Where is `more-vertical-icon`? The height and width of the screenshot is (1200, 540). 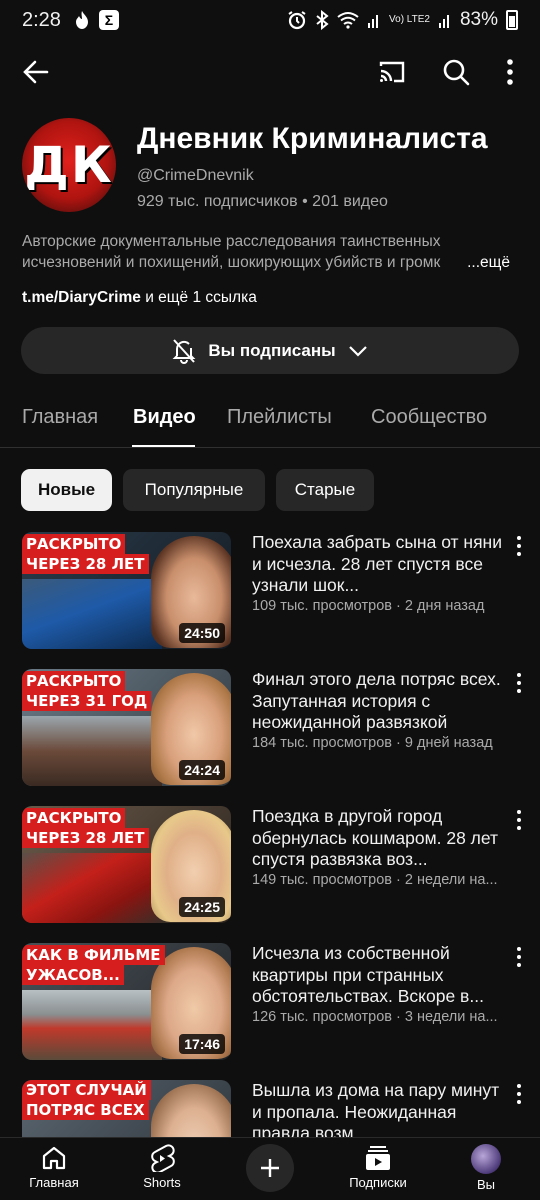
more-vertical-icon is located at coordinates (510, 72).